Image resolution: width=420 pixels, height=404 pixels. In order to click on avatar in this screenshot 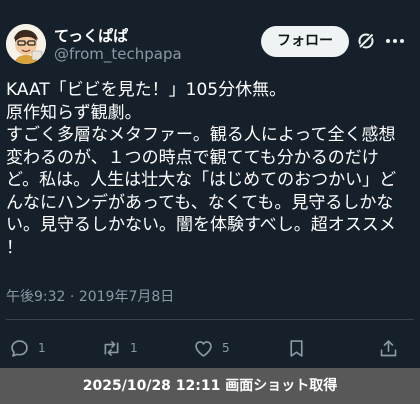, I will do `click(26, 44)`.